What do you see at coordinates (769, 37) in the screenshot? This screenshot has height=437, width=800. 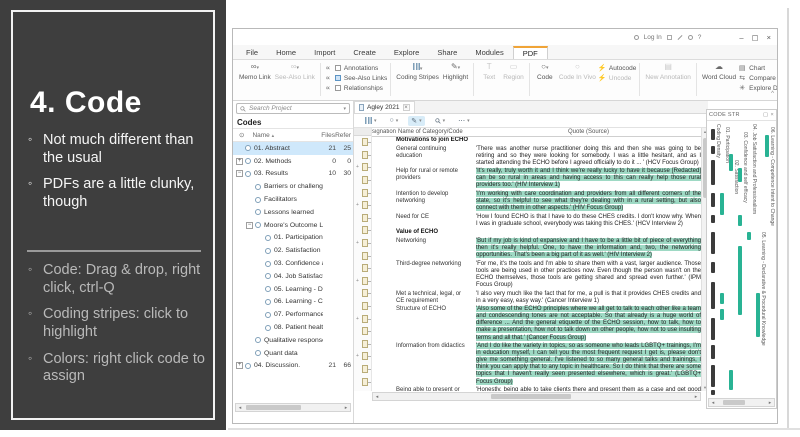 I see `close-button: ×` at bounding box center [769, 37].